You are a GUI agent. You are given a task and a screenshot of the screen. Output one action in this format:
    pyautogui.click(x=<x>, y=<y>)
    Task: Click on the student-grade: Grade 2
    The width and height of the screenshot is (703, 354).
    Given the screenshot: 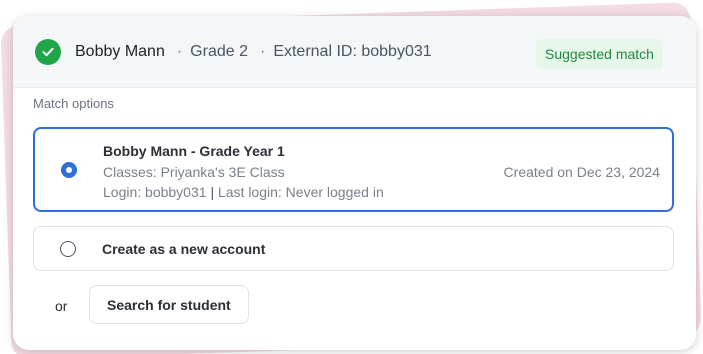 What is the action you would take?
    pyautogui.click(x=219, y=51)
    